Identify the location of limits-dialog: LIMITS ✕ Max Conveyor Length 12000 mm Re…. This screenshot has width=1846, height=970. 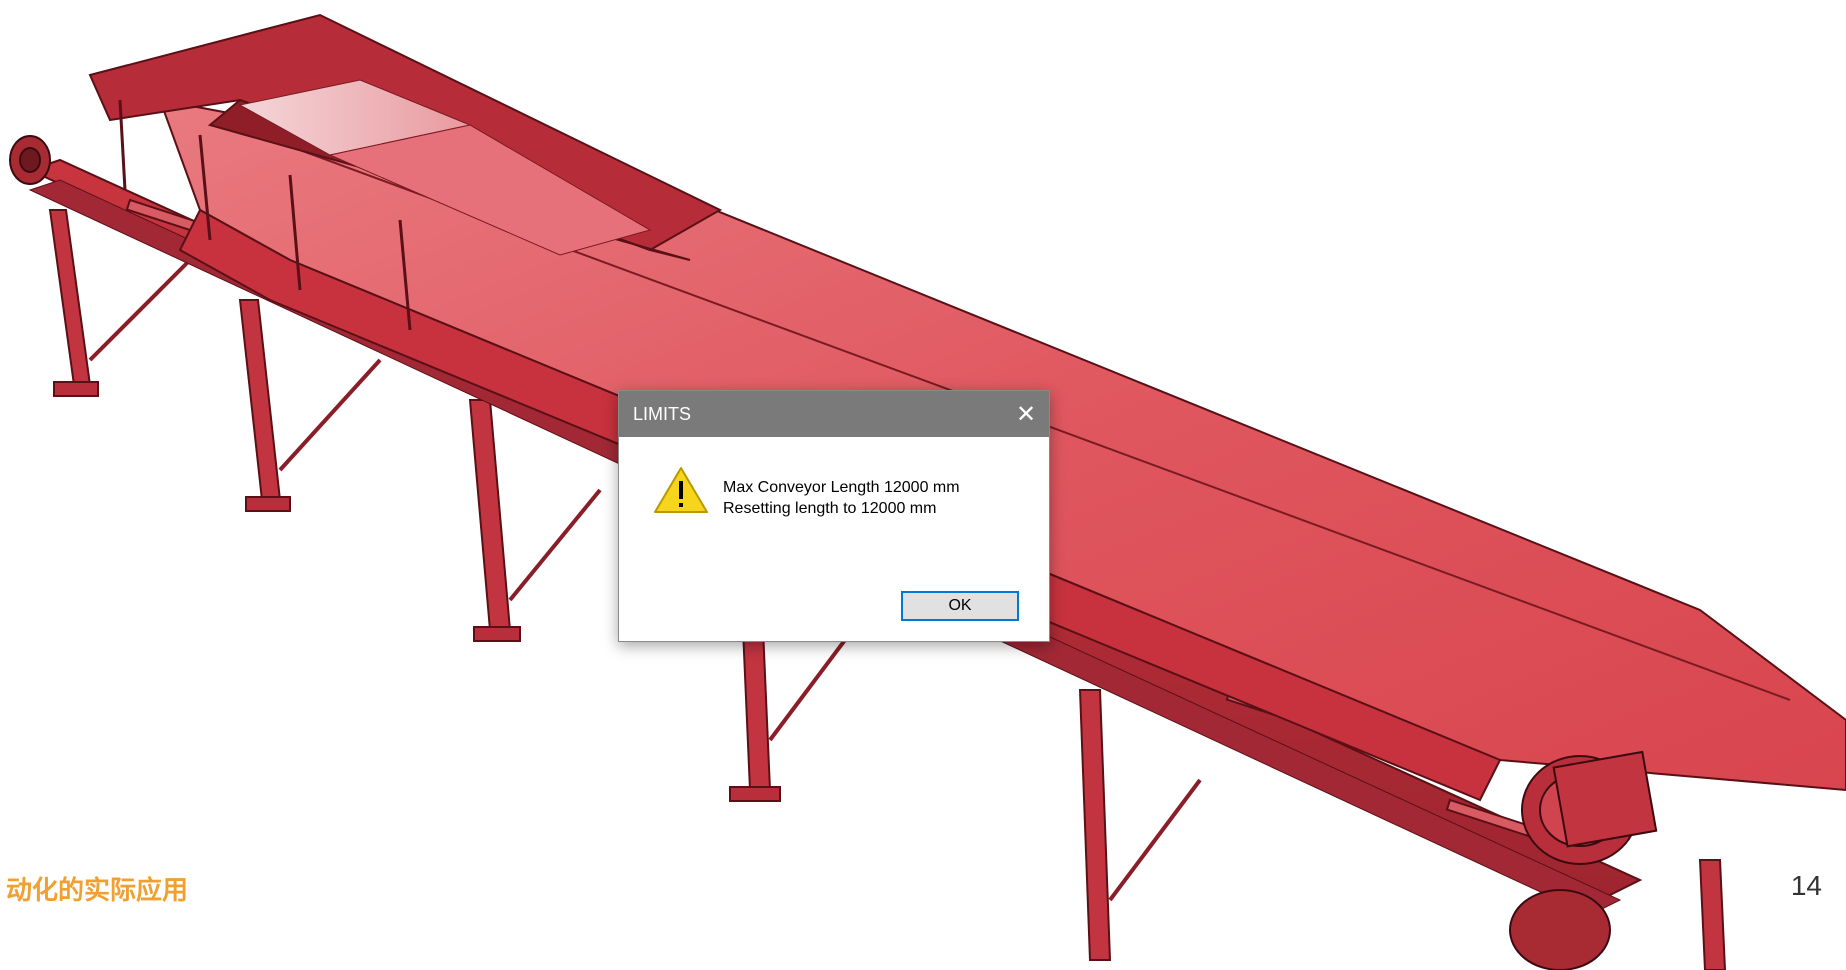
(834, 516).